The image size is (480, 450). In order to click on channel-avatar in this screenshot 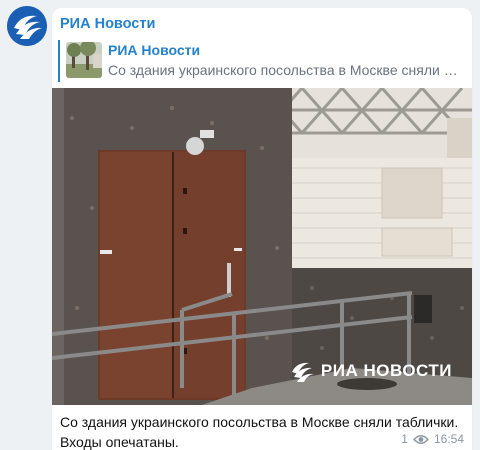, I will do `click(27, 26)`.